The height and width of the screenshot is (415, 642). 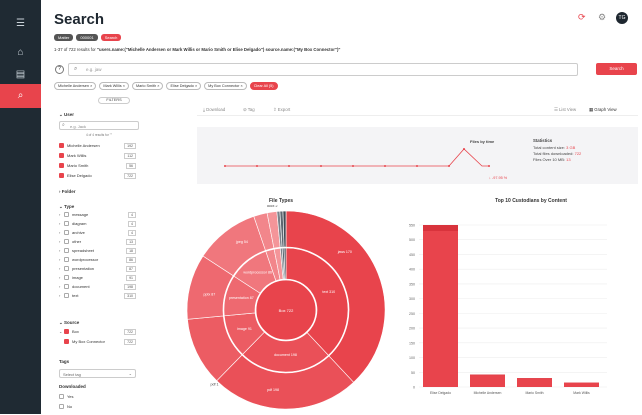 What do you see at coordinates (498, 178) in the screenshot?
I see `timeline-change: ↓ -97.95 %` at bounding box center [498, 178].